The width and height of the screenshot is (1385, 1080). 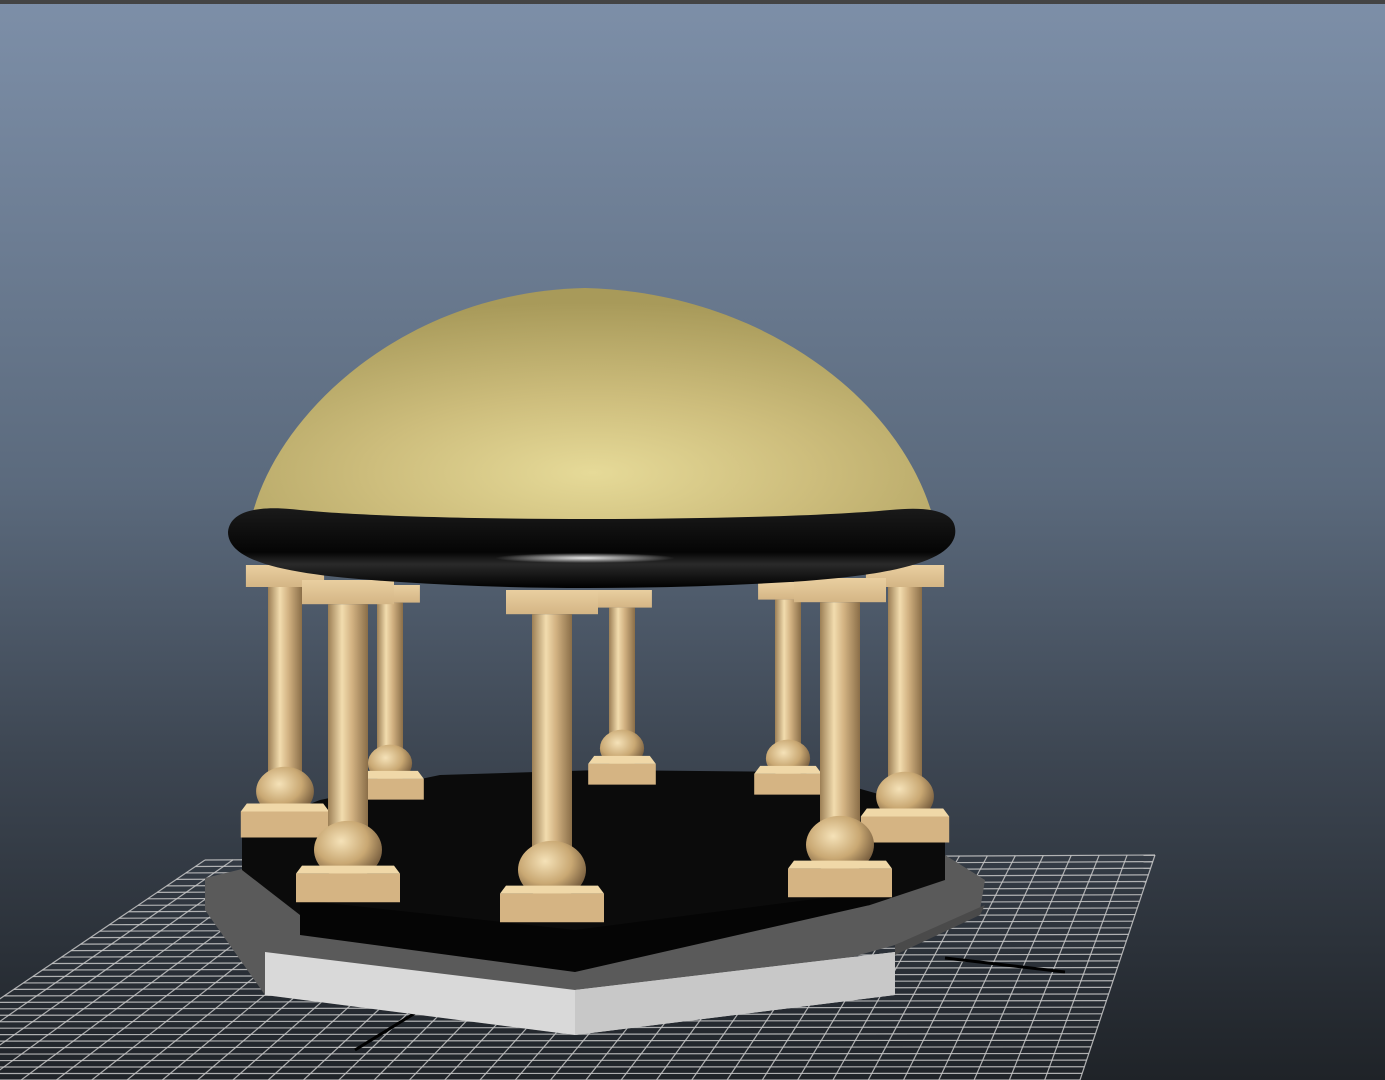 What do you see at coordinates (1005, 965) in the screenshot?
I see `grid-axis-line` at bounding box center [1005, 965].